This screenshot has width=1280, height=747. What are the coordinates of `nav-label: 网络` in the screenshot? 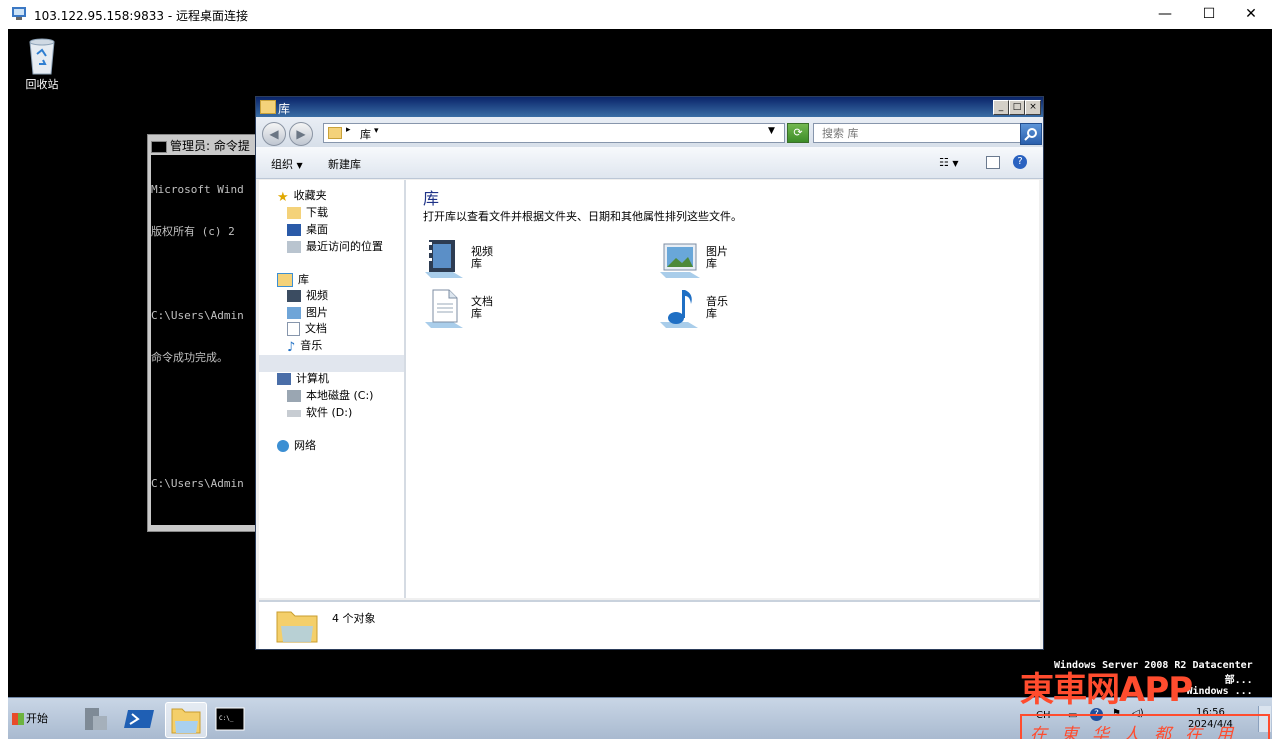 It's located at (305, 445).